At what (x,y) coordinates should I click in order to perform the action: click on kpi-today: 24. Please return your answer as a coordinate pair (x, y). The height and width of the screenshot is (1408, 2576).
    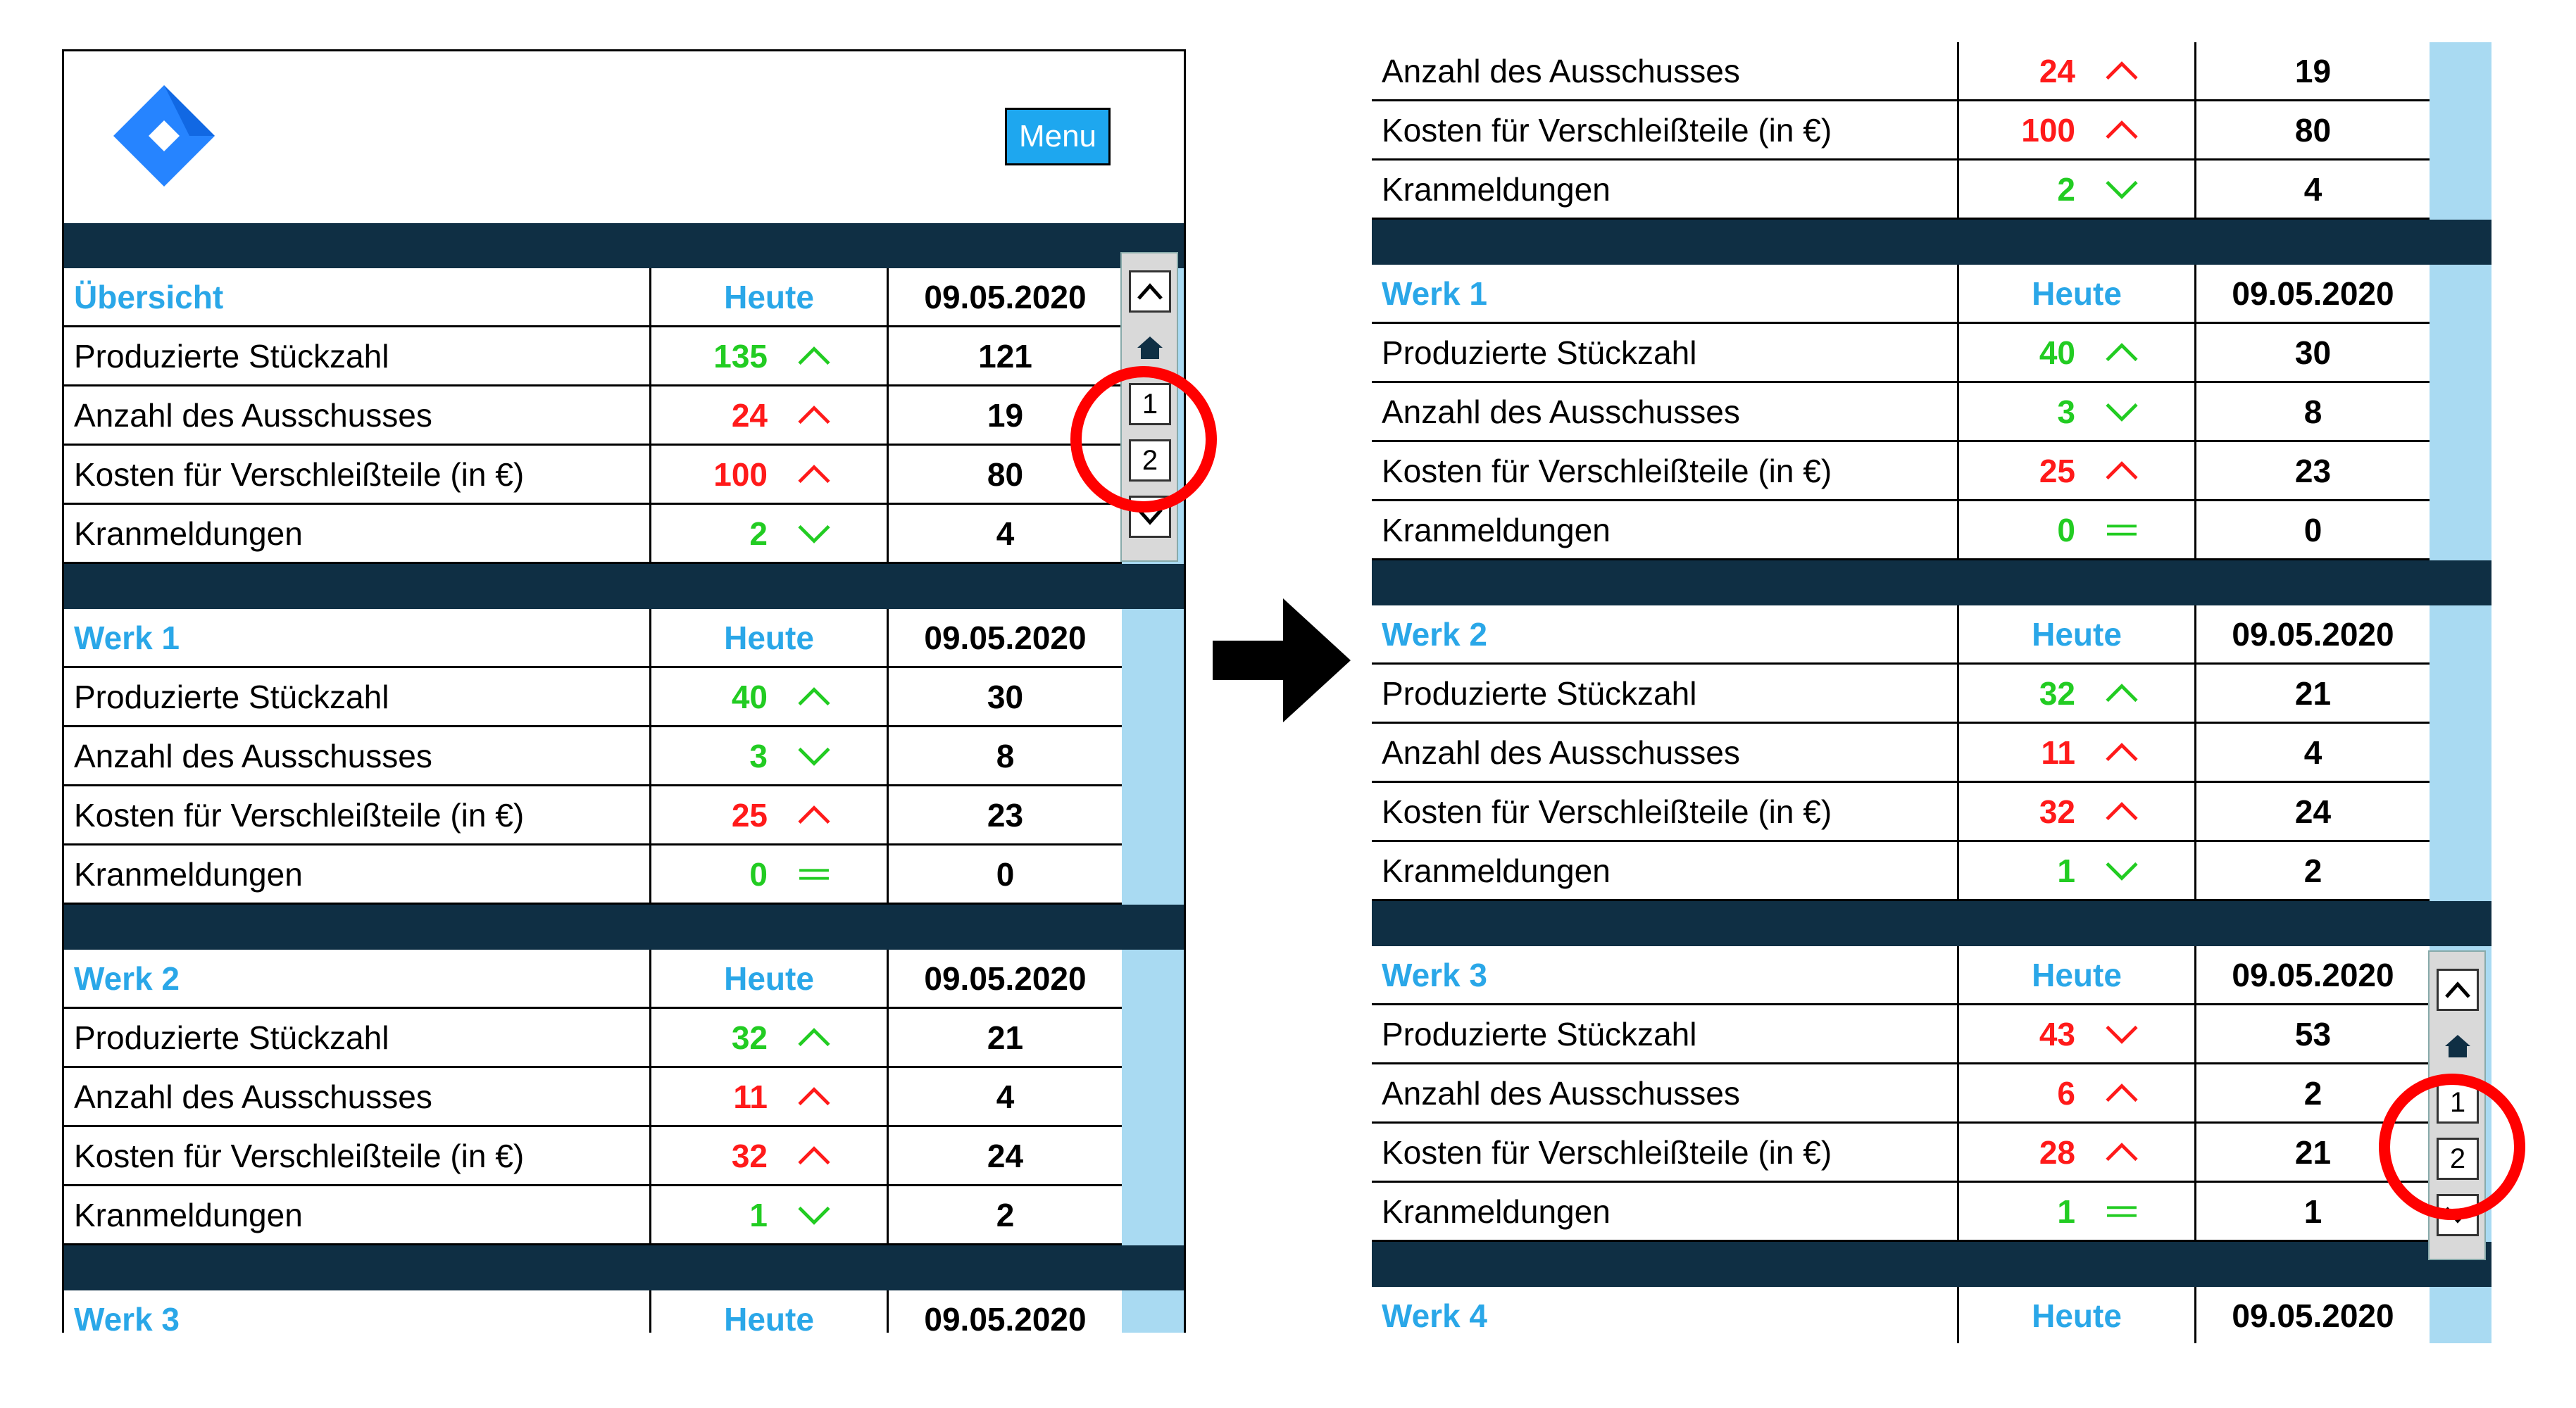
    Looking at the image, I should click on (770, 415).